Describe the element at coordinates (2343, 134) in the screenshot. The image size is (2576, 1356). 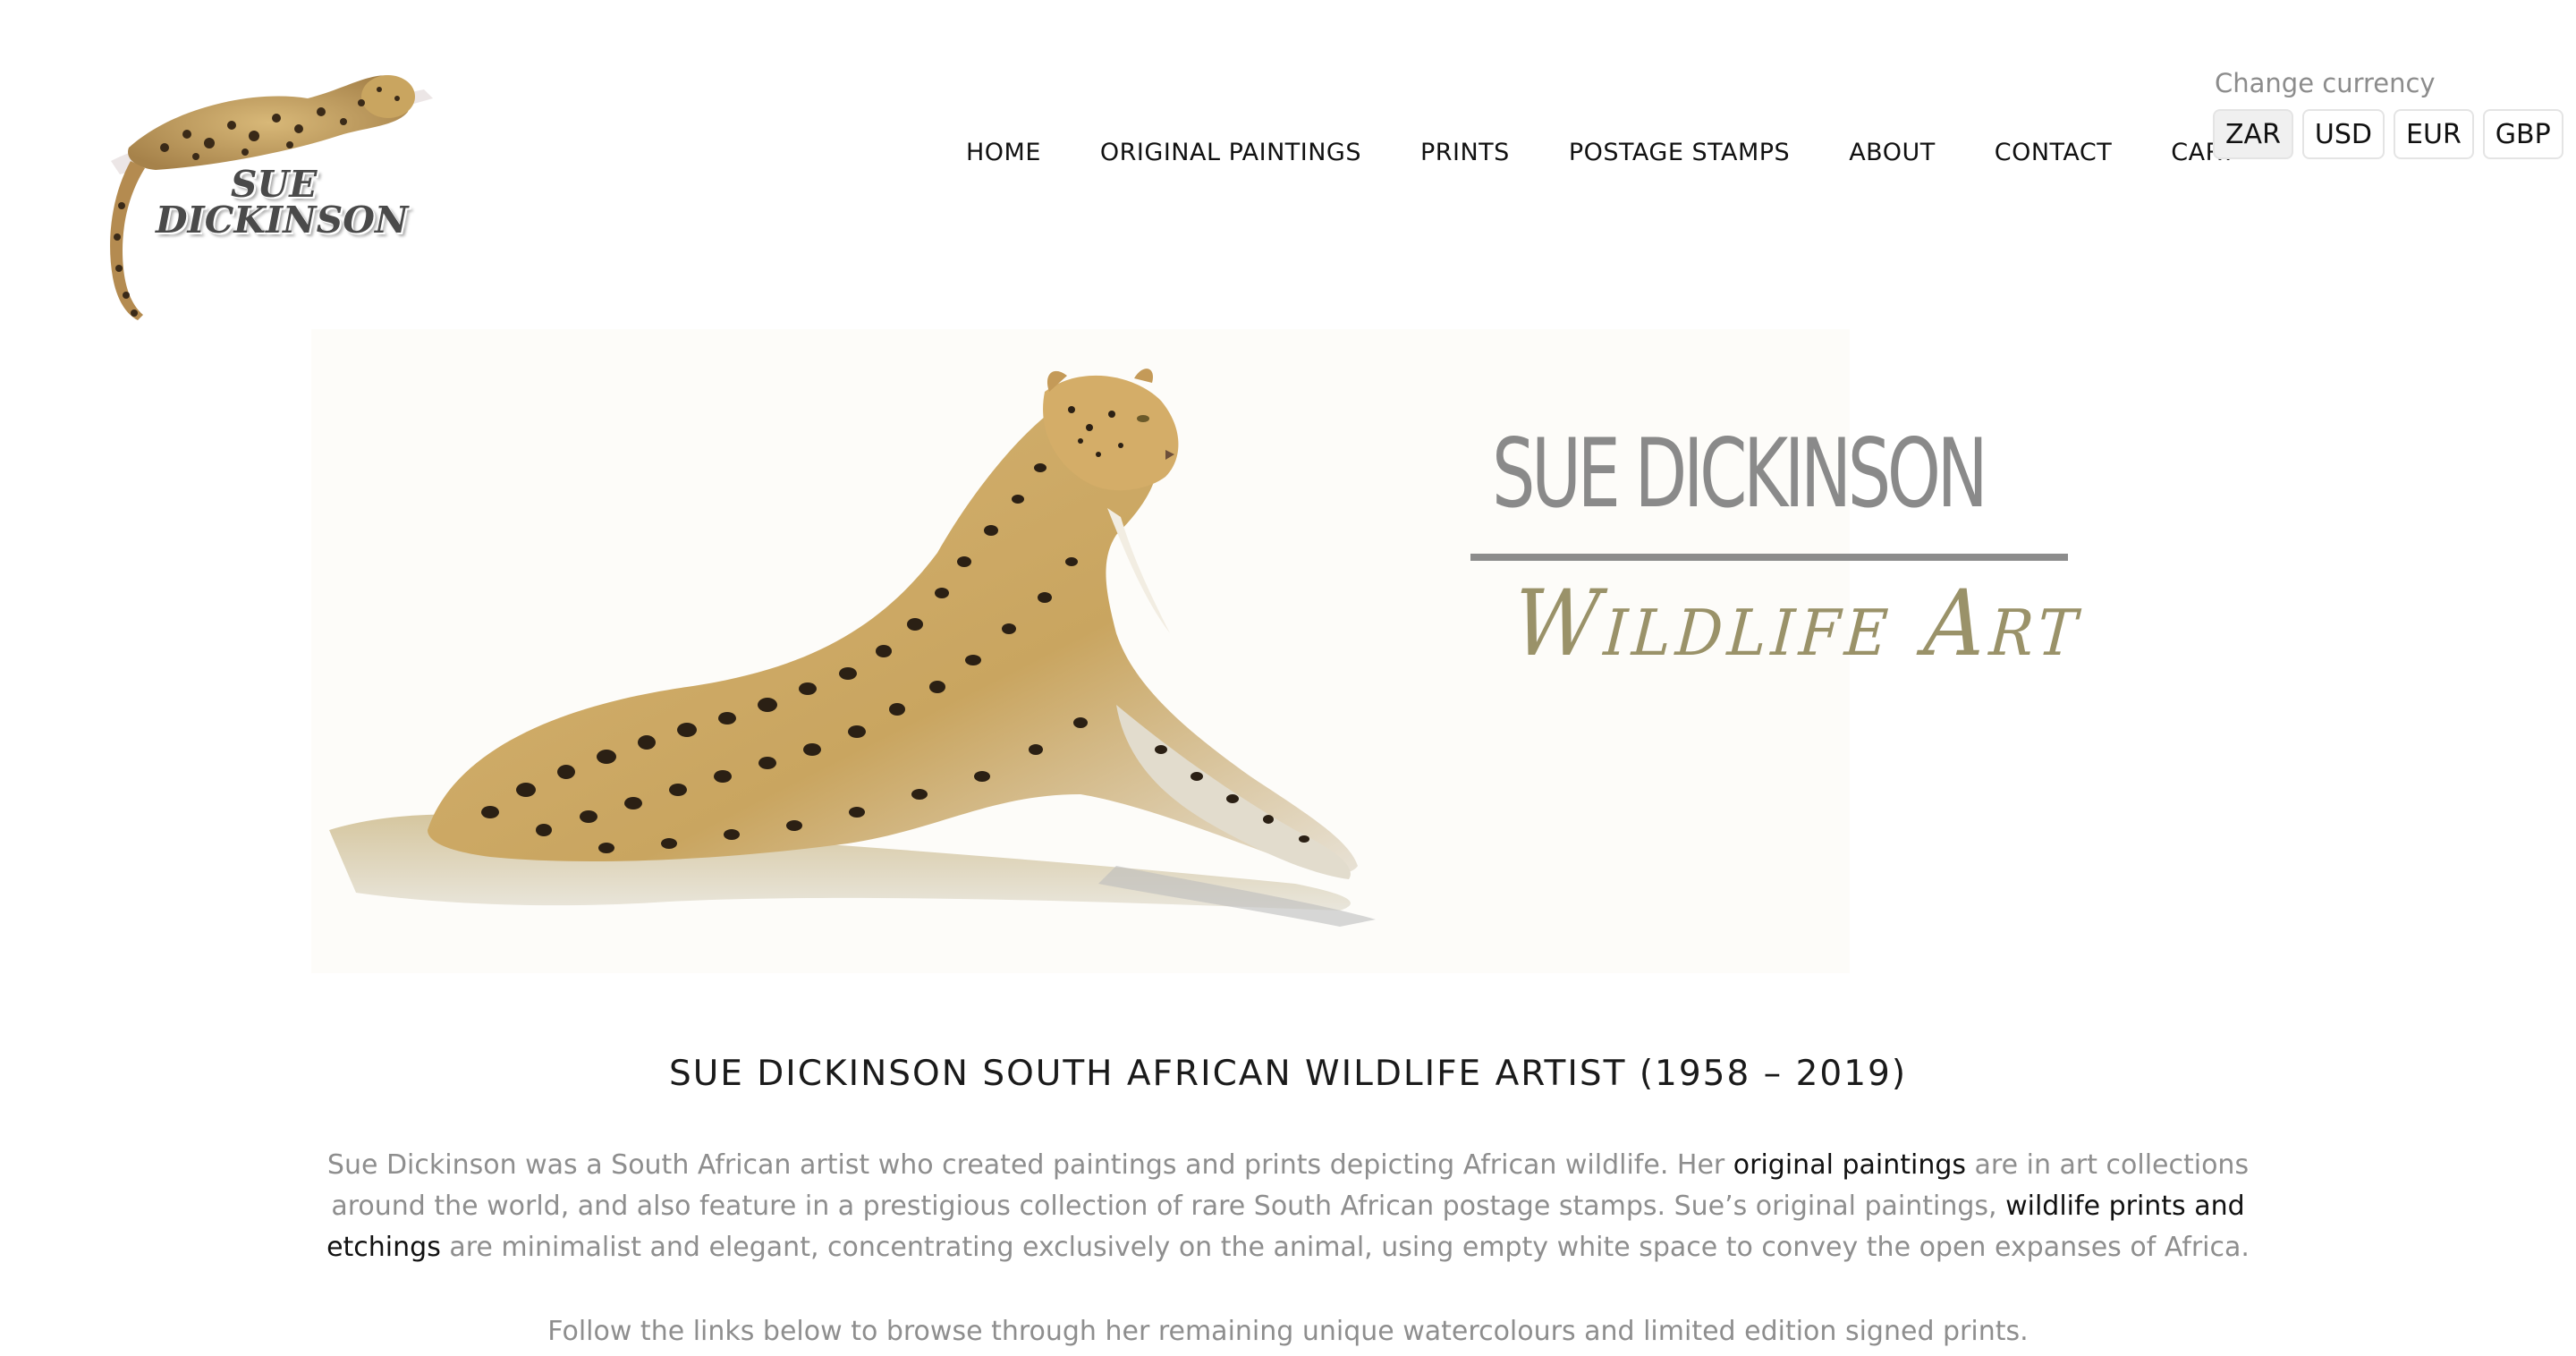
I see `currency-usd-button: USD` at that location.